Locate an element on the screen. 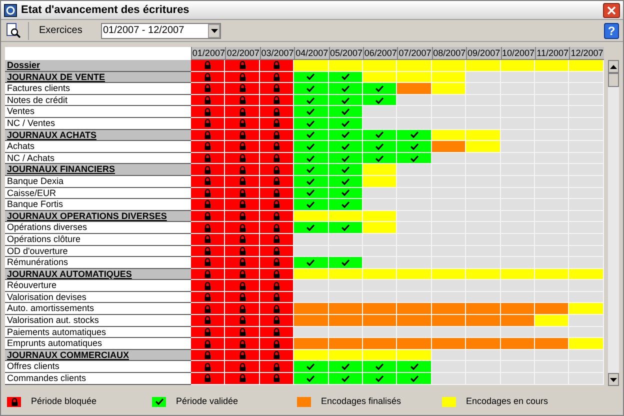 The image size is (624, 416). legend-label: Encodages en cours is located at coordinates (507, 401).